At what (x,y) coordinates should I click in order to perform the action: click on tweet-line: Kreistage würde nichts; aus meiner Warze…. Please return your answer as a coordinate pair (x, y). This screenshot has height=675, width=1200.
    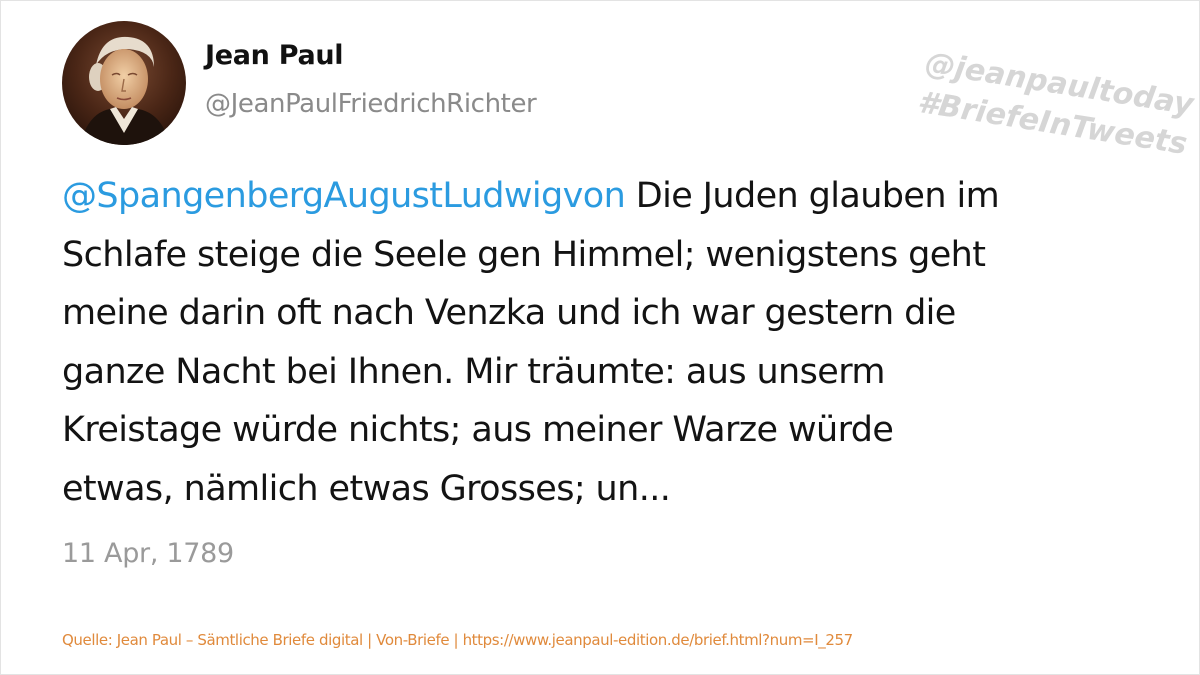
    Looking at the image, I should click on (478, 430).